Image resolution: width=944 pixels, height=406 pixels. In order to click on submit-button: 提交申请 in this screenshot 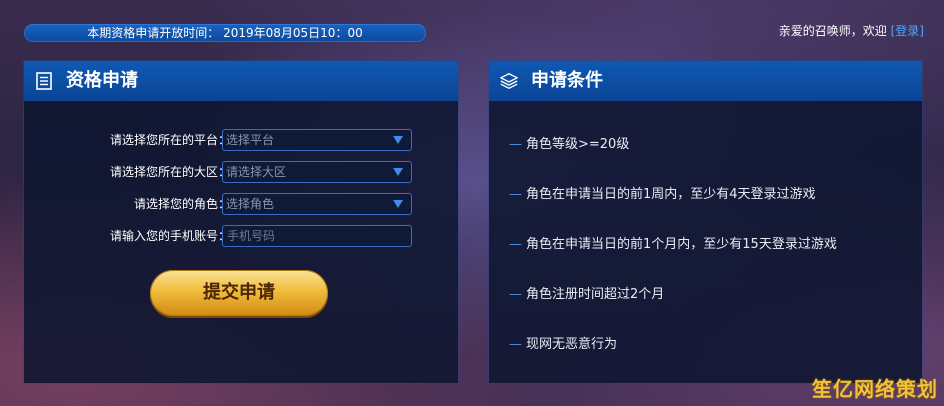, I will do `click(239, 293)`.